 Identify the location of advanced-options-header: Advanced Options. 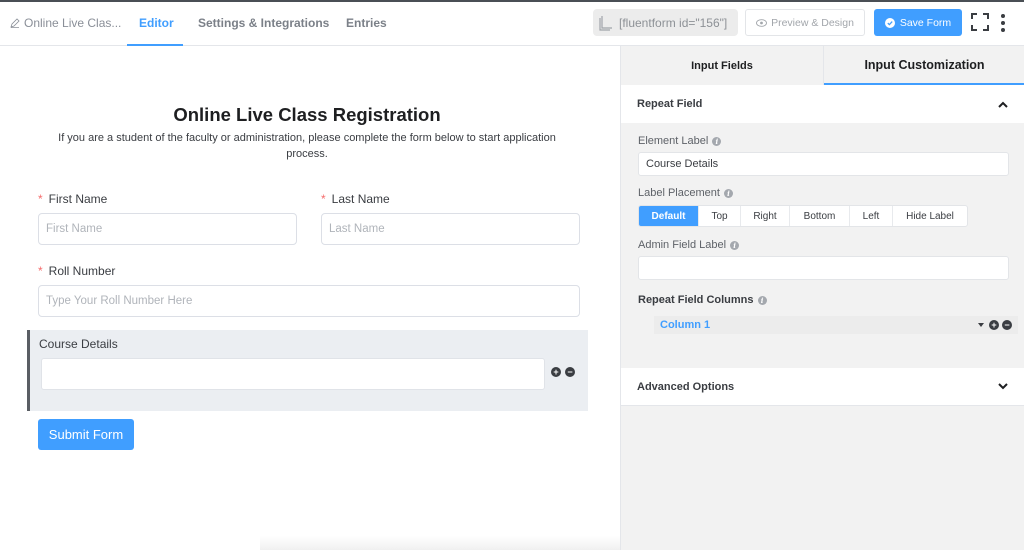
(822, 387).